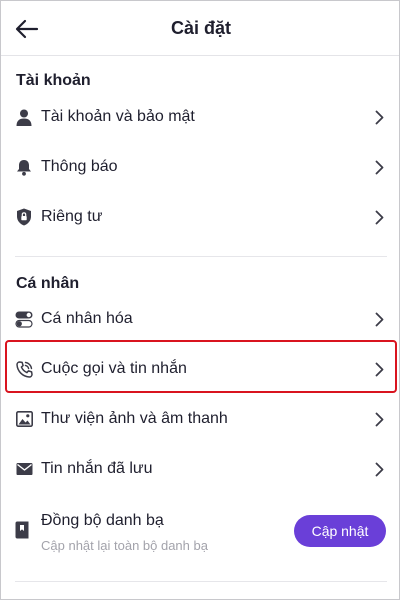 The height and width of the screenshot is (600, 400). I want to click on app-header: Cài đặt, so click(200, 29).